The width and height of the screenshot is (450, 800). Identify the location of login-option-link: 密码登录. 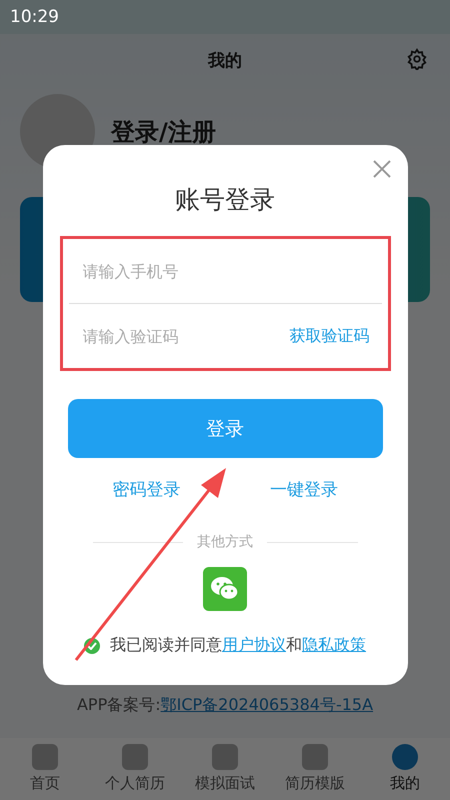
(146, 489).